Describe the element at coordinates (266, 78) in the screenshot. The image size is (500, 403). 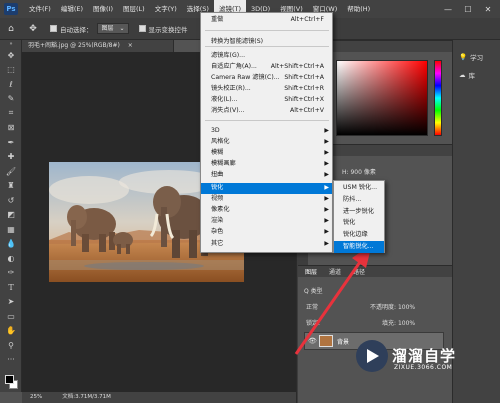
I see `filter-menu-item: Camera Raw 滤镜(C)... Shift+Ctrl+A` at that location.